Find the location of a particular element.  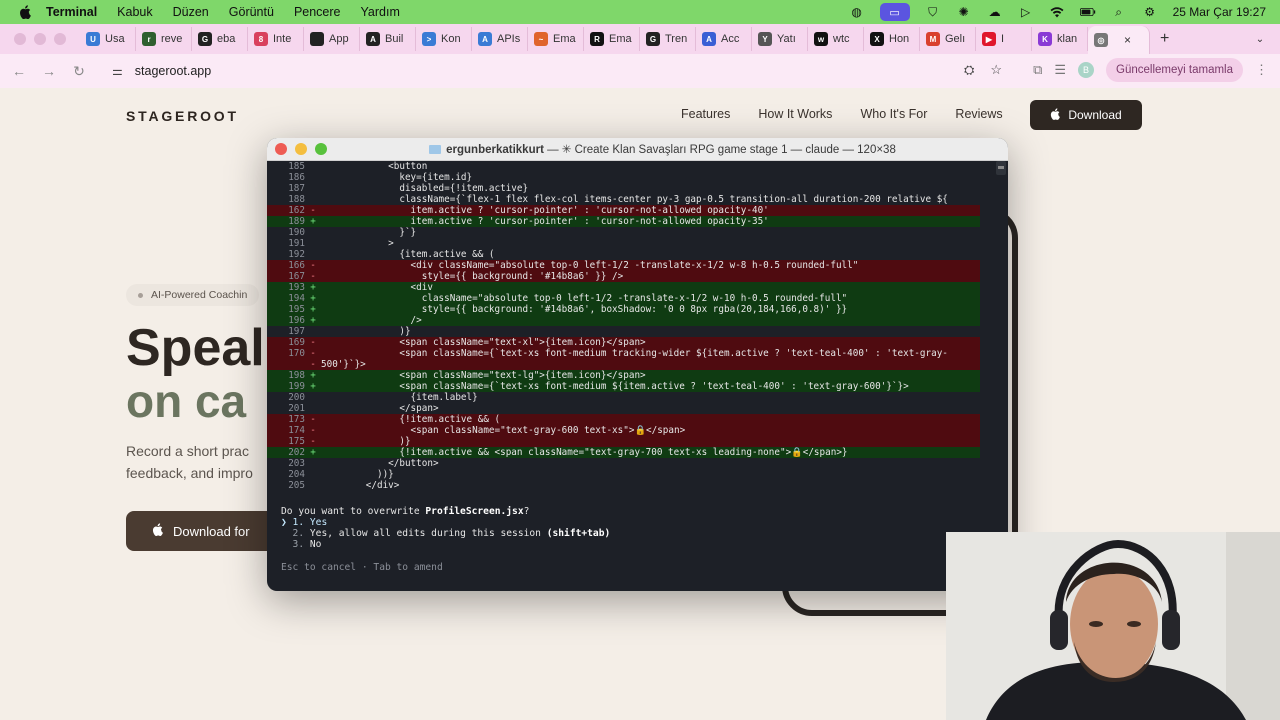

control-center-icon: ⚙ is located at coordinates (1150, 12).